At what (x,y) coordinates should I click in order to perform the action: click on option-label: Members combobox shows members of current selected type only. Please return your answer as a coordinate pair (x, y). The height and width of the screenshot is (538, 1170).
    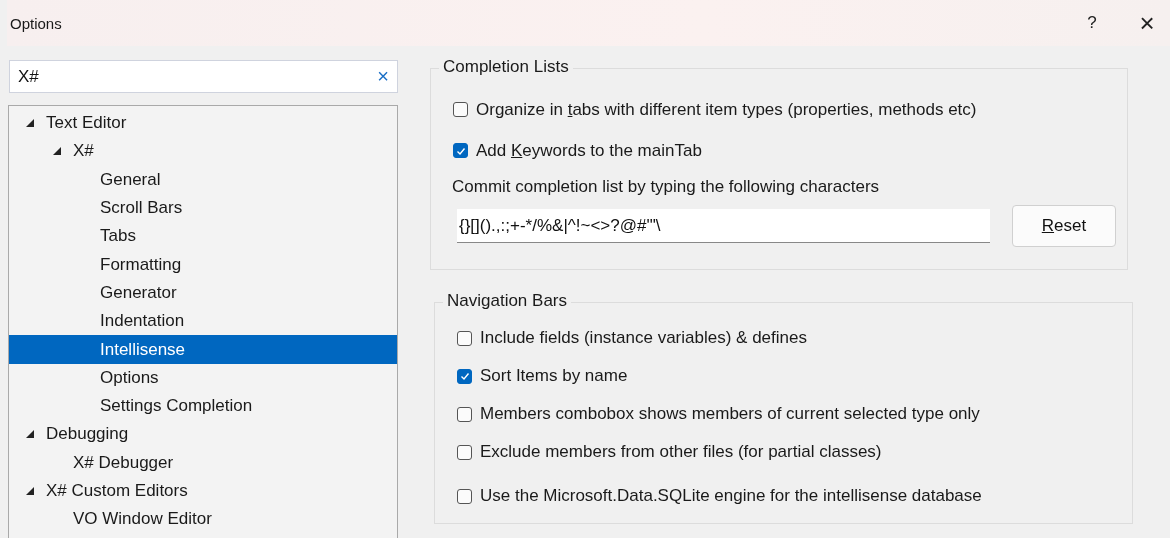
    Looking at the image, I should click on (730, 414).